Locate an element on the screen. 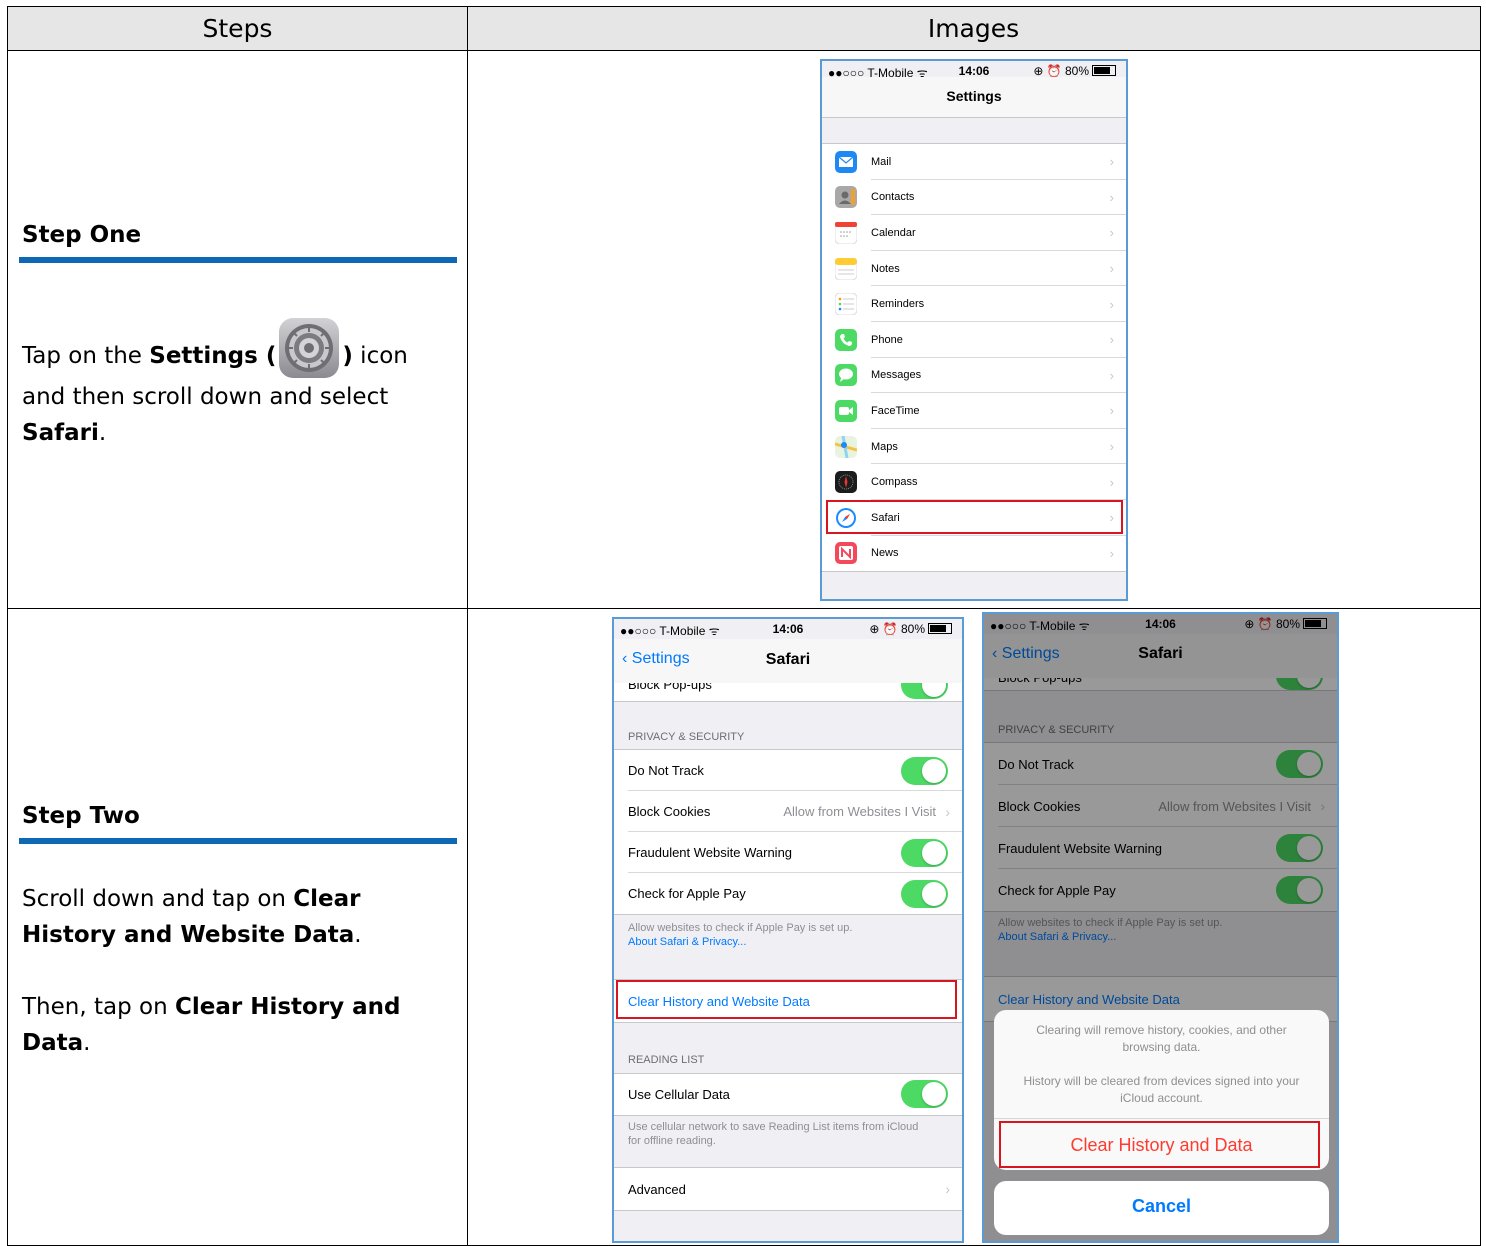 The image size is (1486, 1246). do-not-track-row: Do Not Track is located at coordinates (788, 770).